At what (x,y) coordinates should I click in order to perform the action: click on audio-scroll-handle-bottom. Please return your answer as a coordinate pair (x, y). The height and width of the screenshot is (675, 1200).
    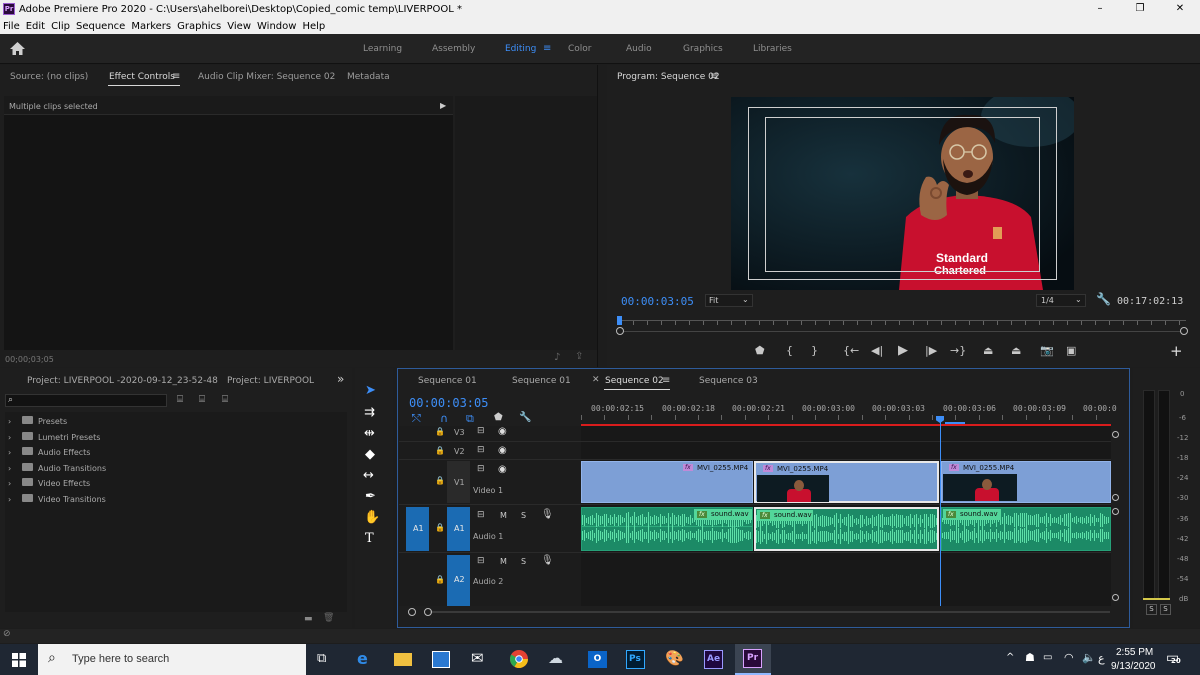
    Looking at the image, I should click on (1115, 597).